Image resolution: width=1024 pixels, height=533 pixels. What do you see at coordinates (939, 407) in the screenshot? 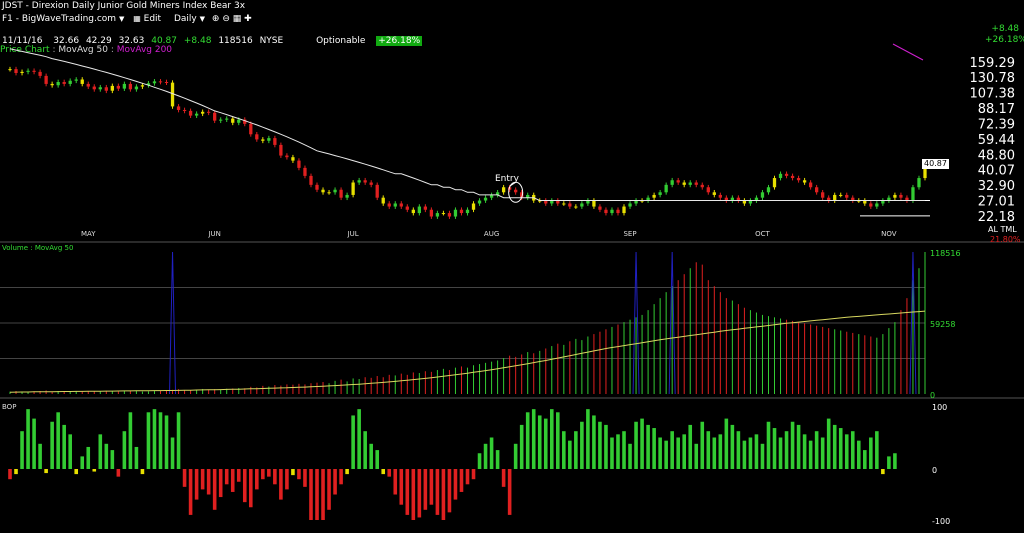
I see `bop-tick-label: 100` at bounding box center [939, 407].